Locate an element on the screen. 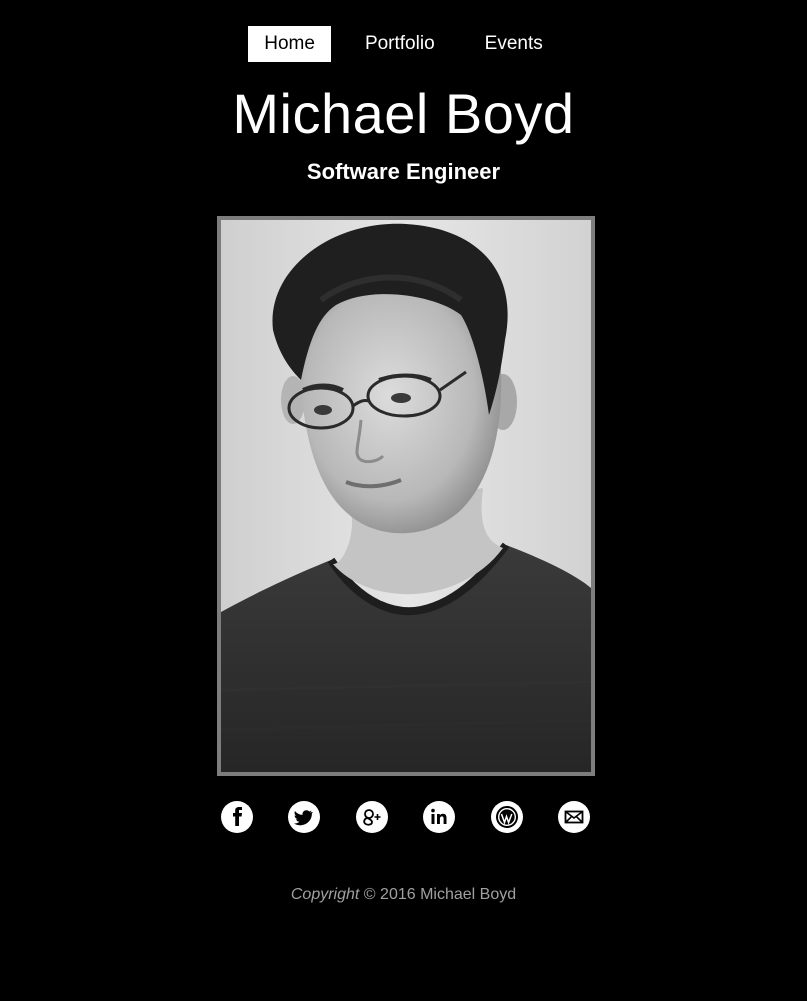  nav-portfolio: Portfolio is located at coordinates (400, 44).